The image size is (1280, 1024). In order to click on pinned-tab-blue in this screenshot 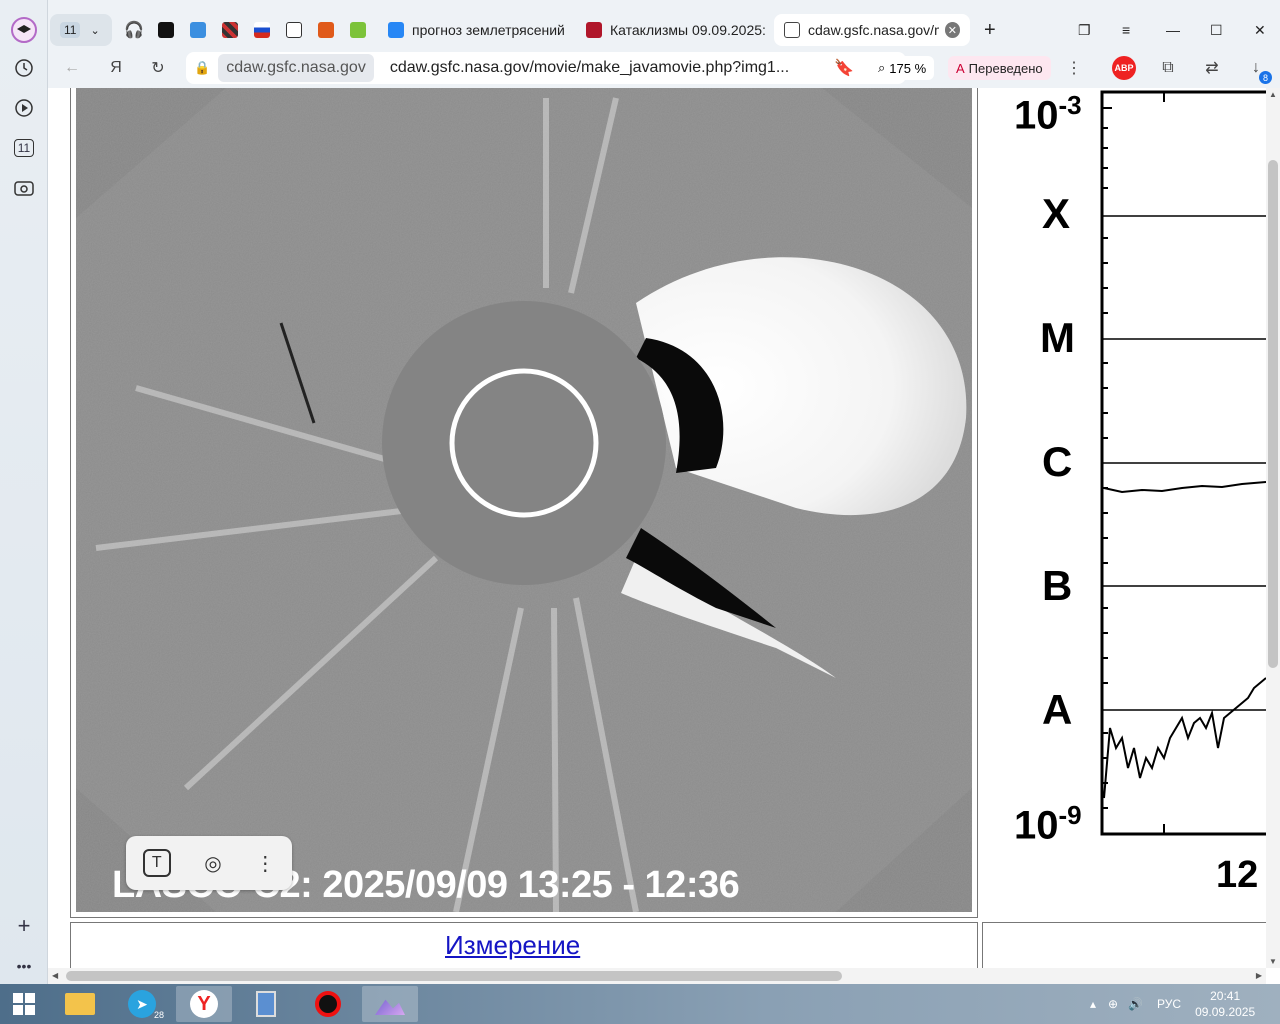, I will do `click(198, 30)`.